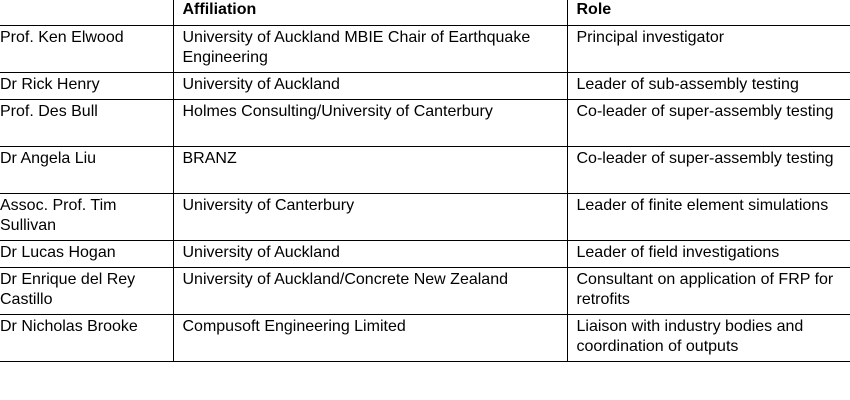 Image resolution: width=850 pixels, height=400 pixels. Describe the element at coordinates (87, 338) in the screenshot. I see `cell-name: Dr Nicholas Brooke` at that location.